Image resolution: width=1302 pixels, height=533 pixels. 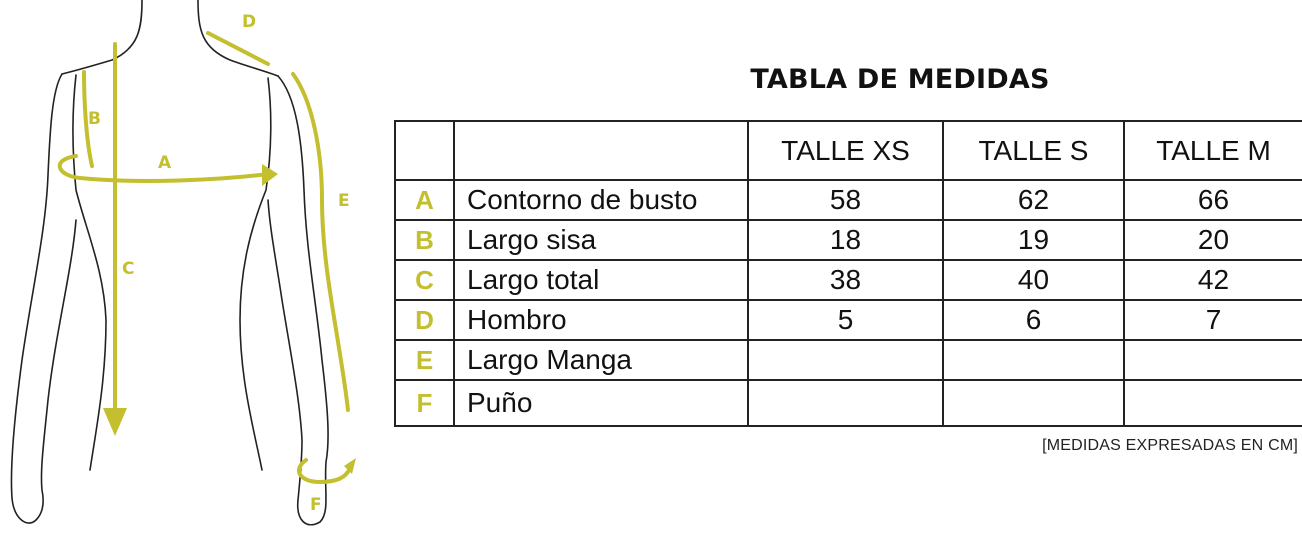 I want to click on label-e: E, so click(x=344, y=201).